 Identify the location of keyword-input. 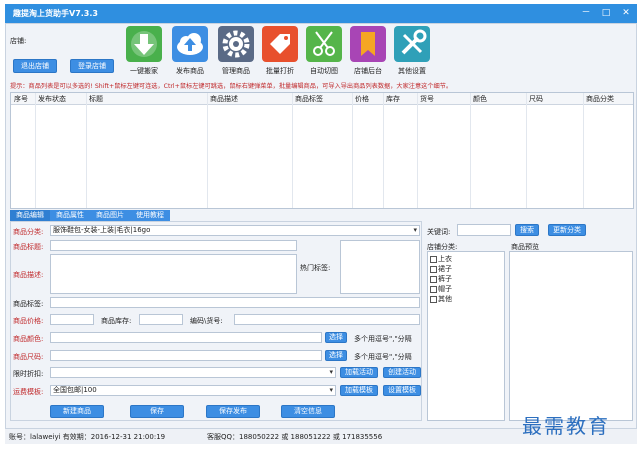
(484, 230).